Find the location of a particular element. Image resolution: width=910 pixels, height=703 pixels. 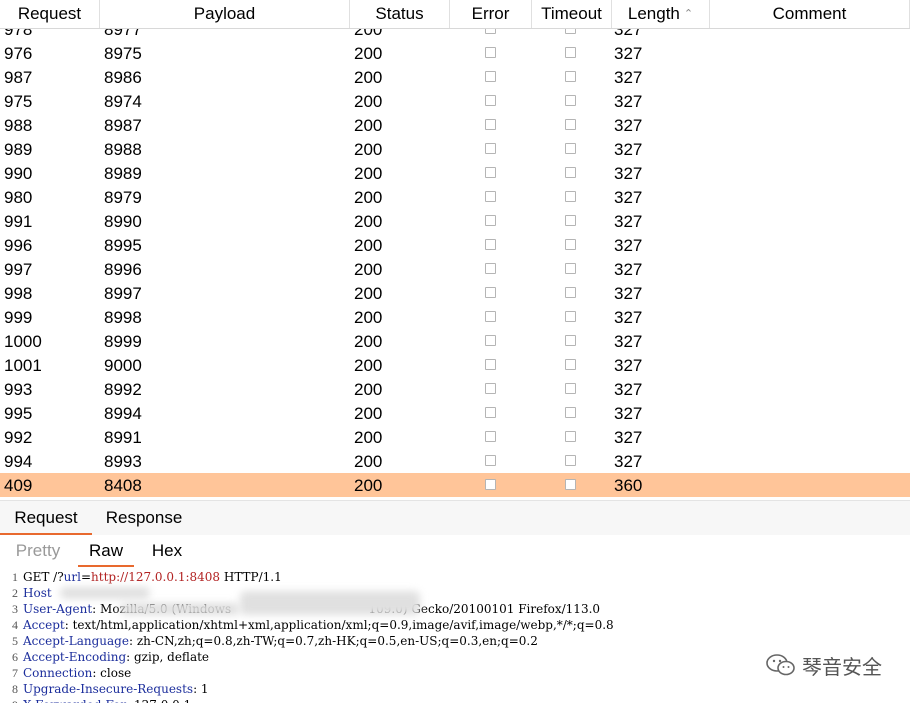

column-header-timeout: Timeout is located at coordinates (572, 14).